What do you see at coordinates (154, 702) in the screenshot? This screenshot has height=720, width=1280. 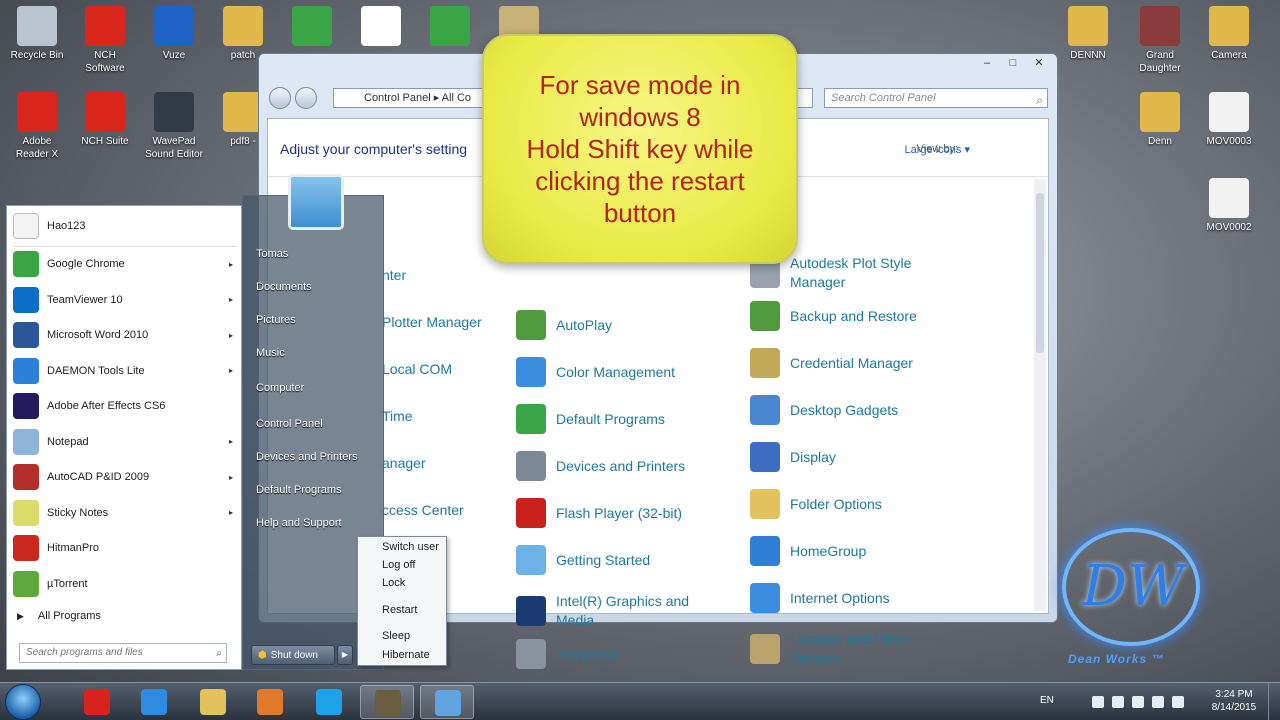 I see `taskbar-internet-explorer-button` at bounding box center [154, 702].